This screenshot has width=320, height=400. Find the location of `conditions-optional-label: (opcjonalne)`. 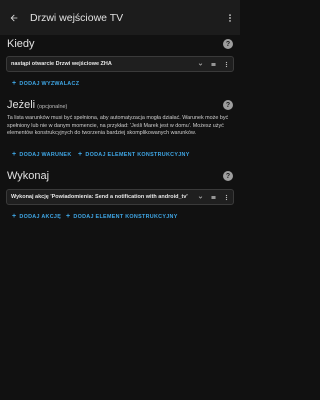

conditions-optional-label: (opcjonalne) is located at coordinates (52, 107).